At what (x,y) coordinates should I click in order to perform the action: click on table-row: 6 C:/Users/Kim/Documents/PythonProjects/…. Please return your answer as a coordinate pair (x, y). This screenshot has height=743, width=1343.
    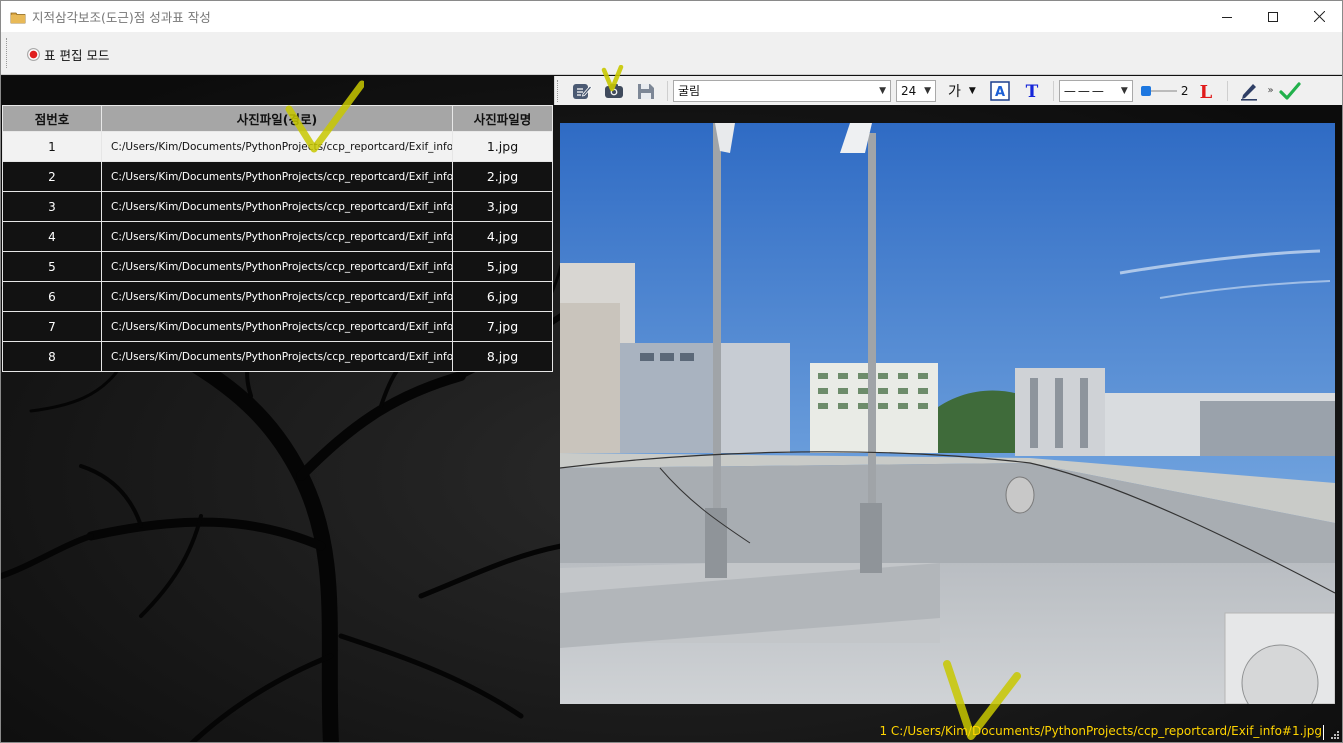
    Looking at the image, I should click on (277, 296).